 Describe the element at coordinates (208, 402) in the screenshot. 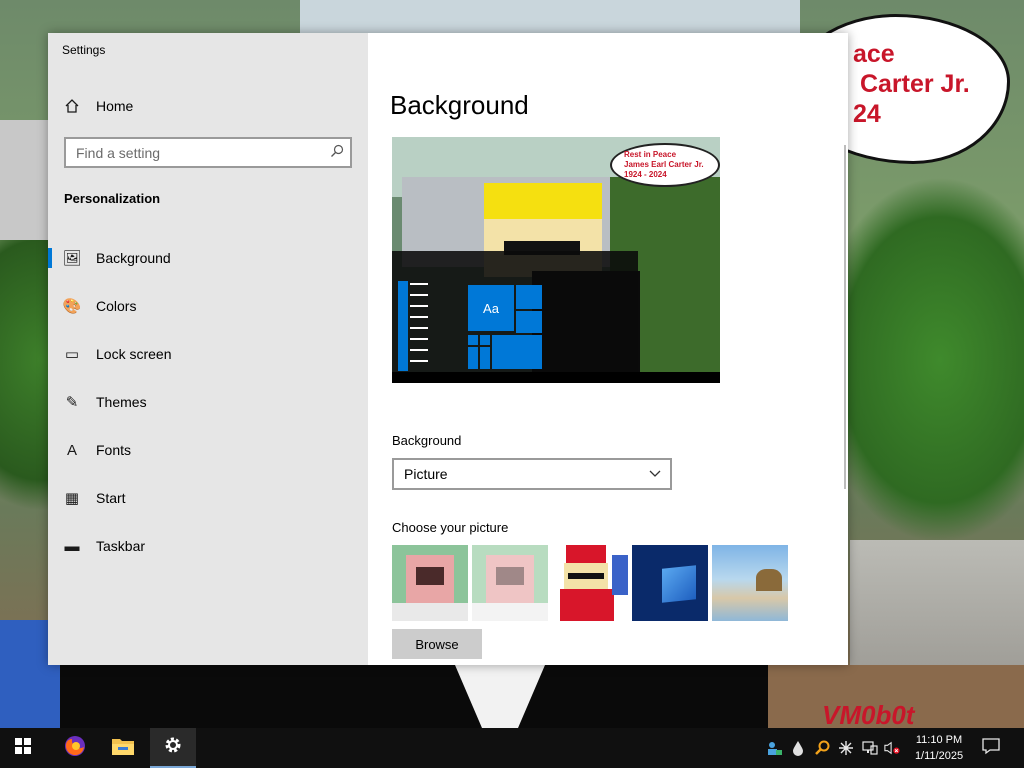

I see `sidebar-item-themes: ✎ Themes` at that location.